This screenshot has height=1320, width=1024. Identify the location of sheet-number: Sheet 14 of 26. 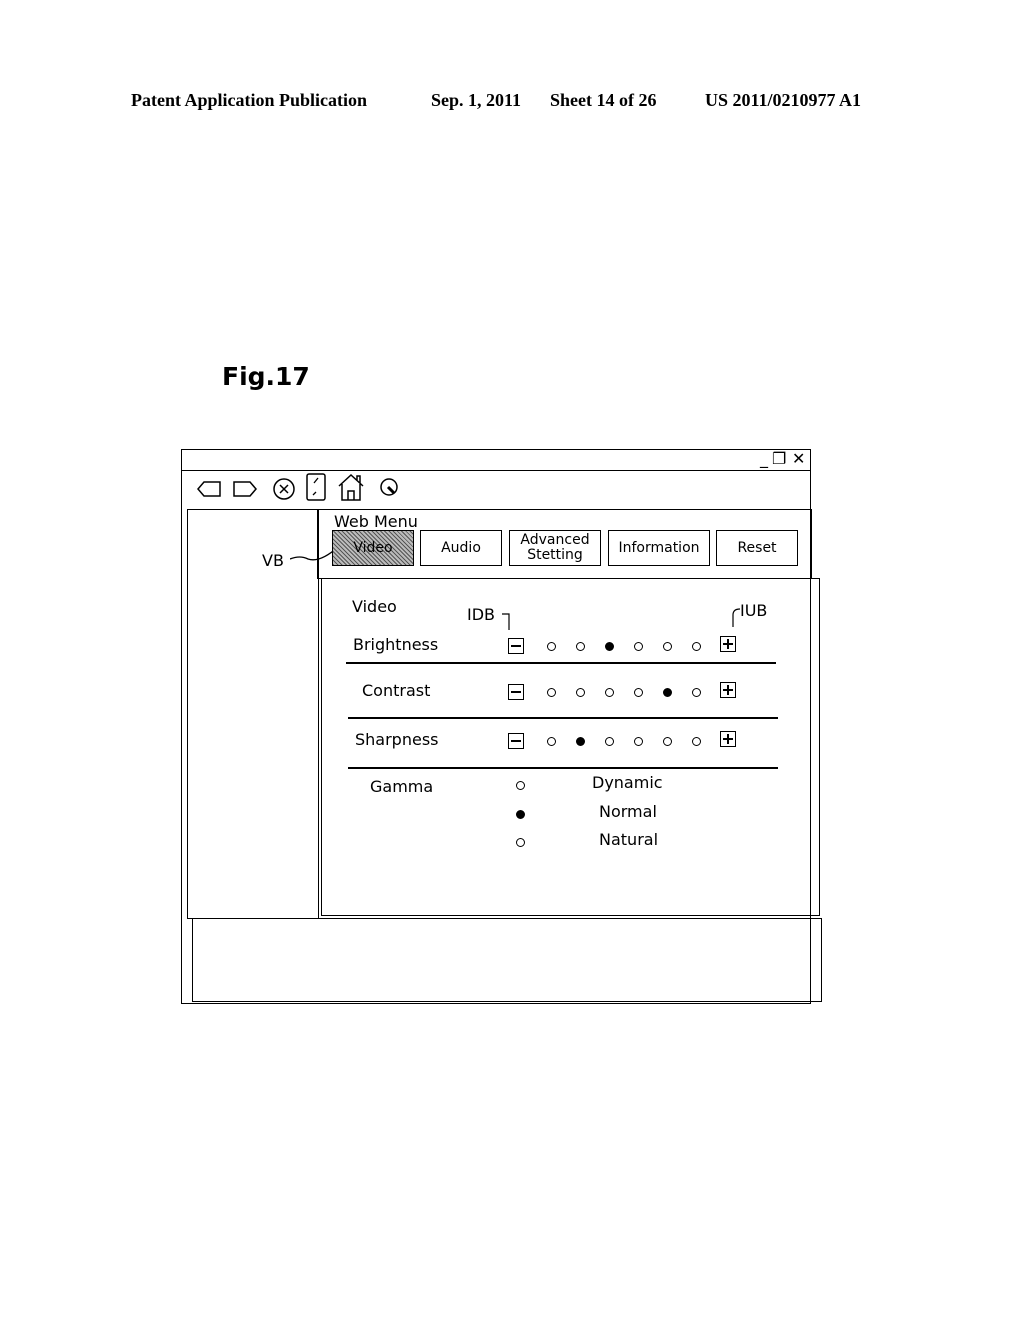
(603, 100).